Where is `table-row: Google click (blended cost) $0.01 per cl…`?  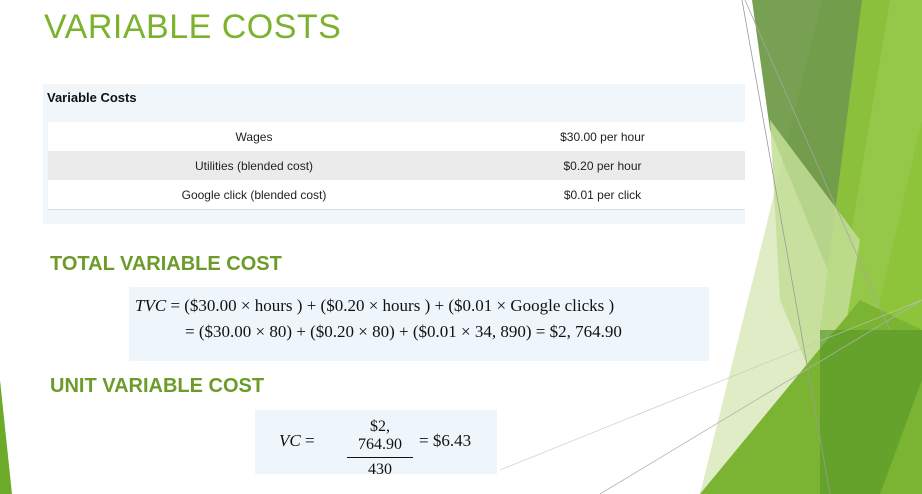 table-row: Google click (blended cost) $0.01 per cl… is located at coordinates (396, 195).